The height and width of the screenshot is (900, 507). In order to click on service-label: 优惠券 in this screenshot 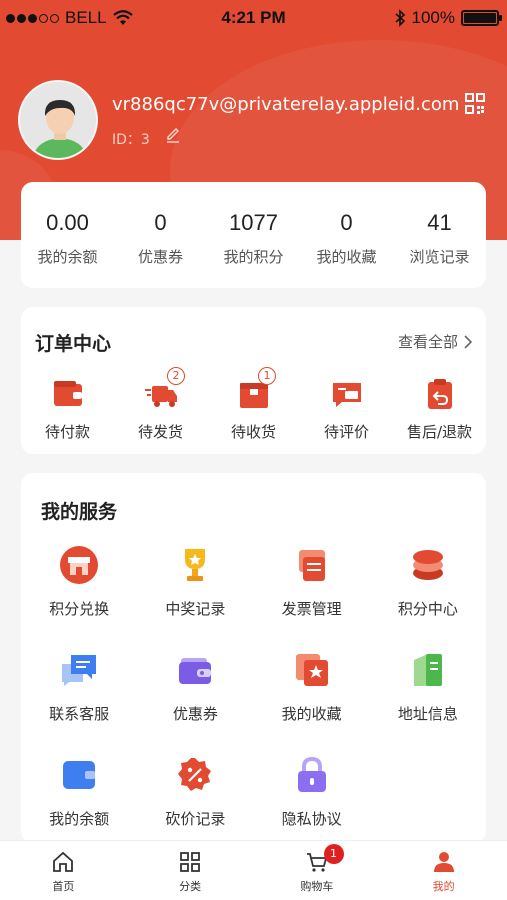, I will do `click(195, 714)`.